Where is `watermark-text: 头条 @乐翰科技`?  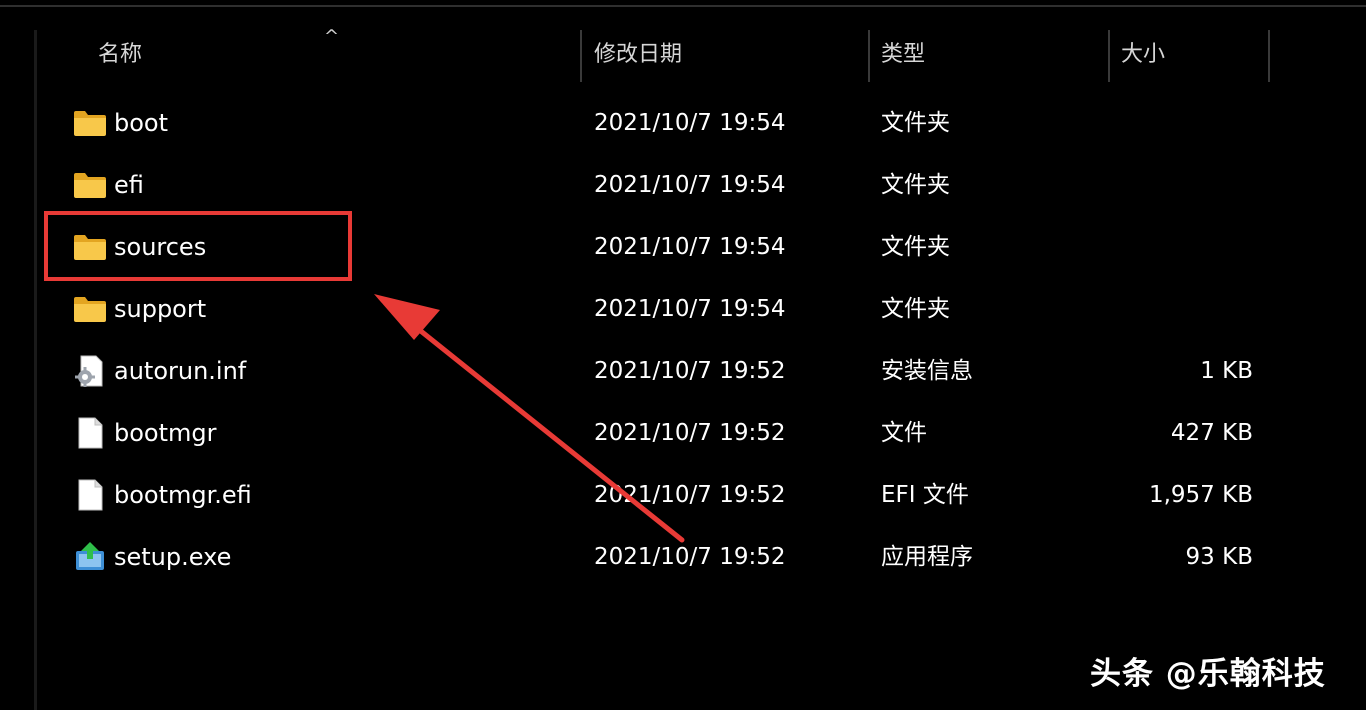
watermark-text: 头条 @乐翰科技 is located at coordinates (1208, 674).